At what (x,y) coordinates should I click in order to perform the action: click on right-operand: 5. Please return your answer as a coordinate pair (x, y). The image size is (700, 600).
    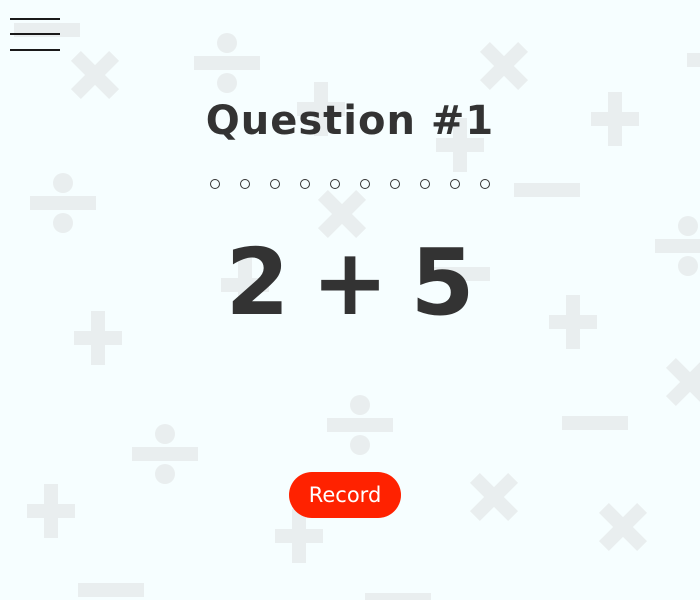
    Looking at the image, I should click on (442, 282).